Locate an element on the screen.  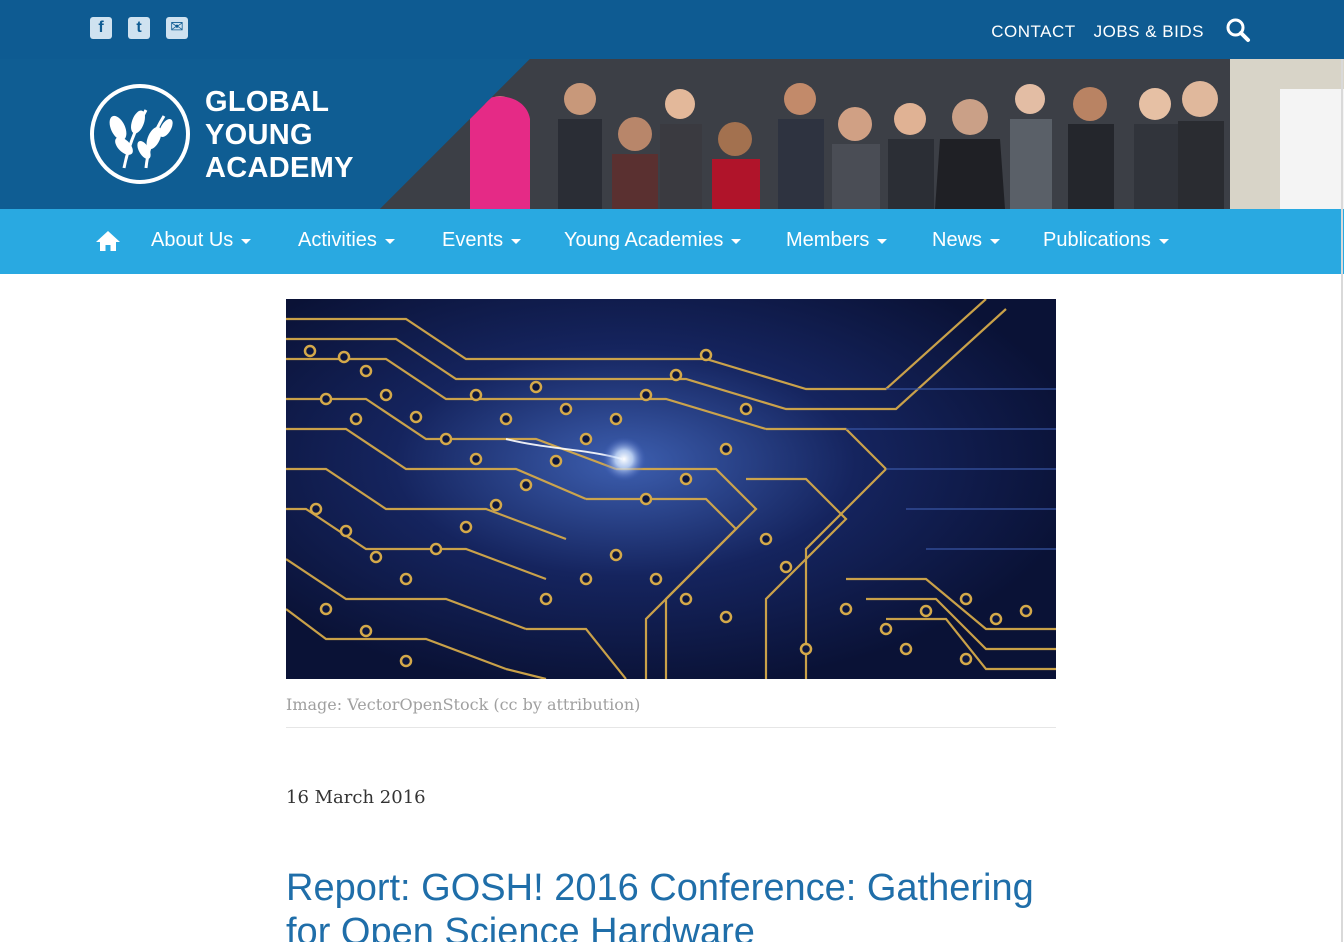
nav-item-events: Events is located at coordinates (482, 240).